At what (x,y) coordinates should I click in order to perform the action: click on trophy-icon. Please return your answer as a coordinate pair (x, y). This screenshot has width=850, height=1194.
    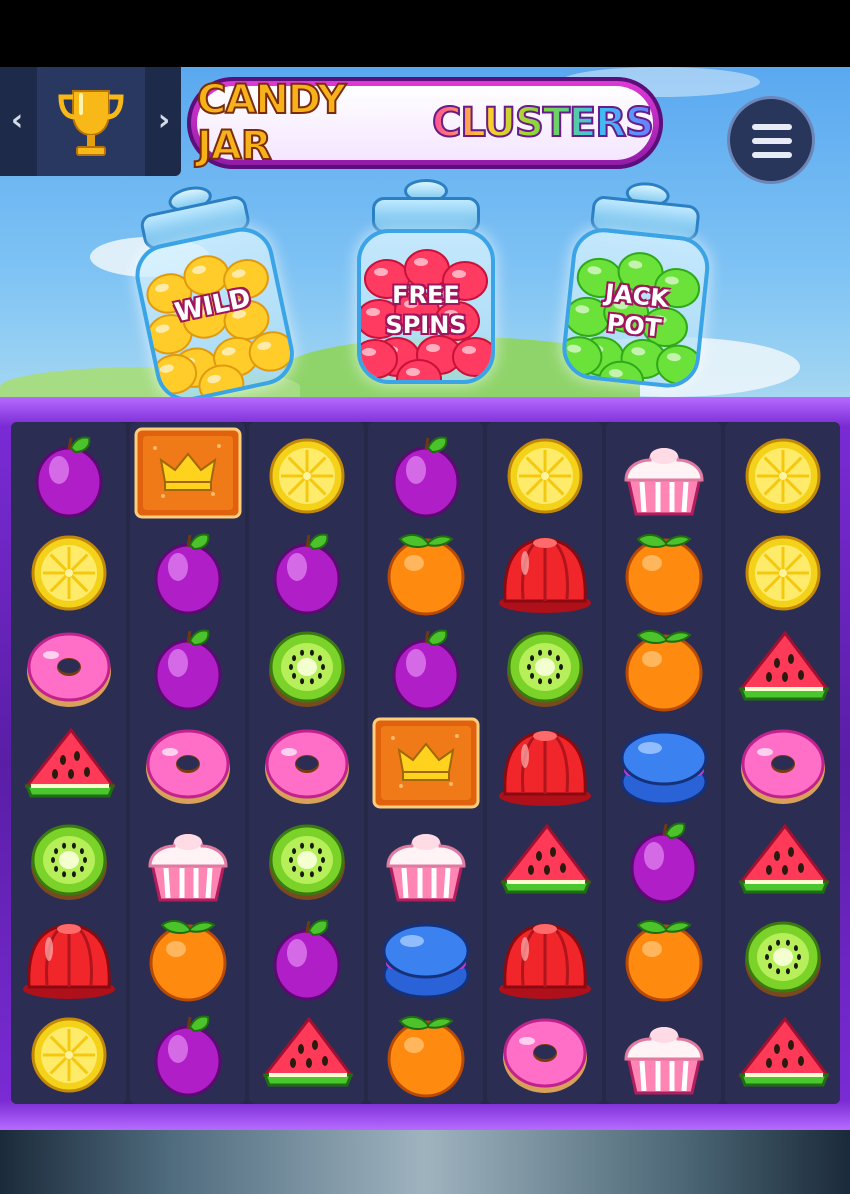
    Looking at the image, I should click on (91, 123).